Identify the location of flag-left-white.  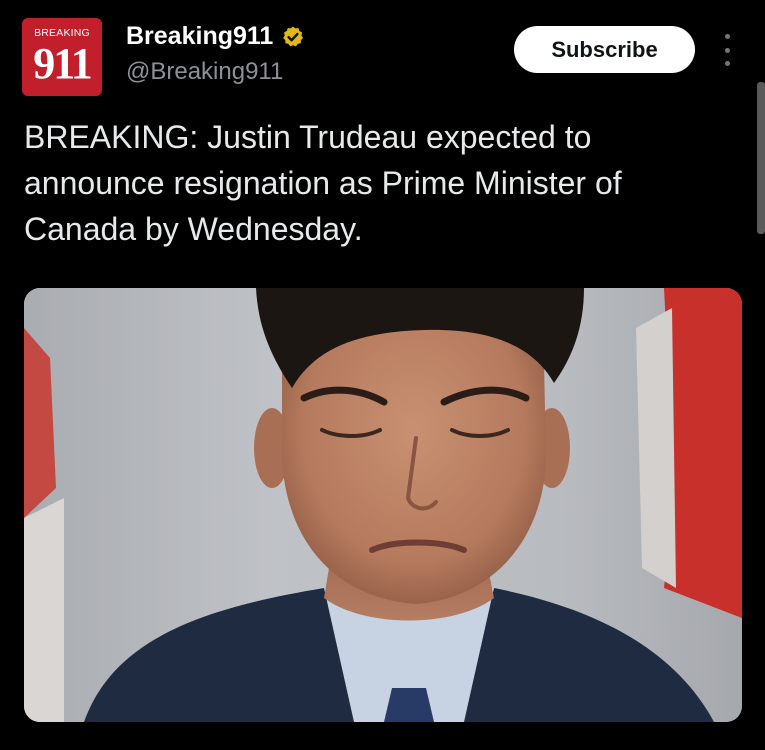
(44, 610).